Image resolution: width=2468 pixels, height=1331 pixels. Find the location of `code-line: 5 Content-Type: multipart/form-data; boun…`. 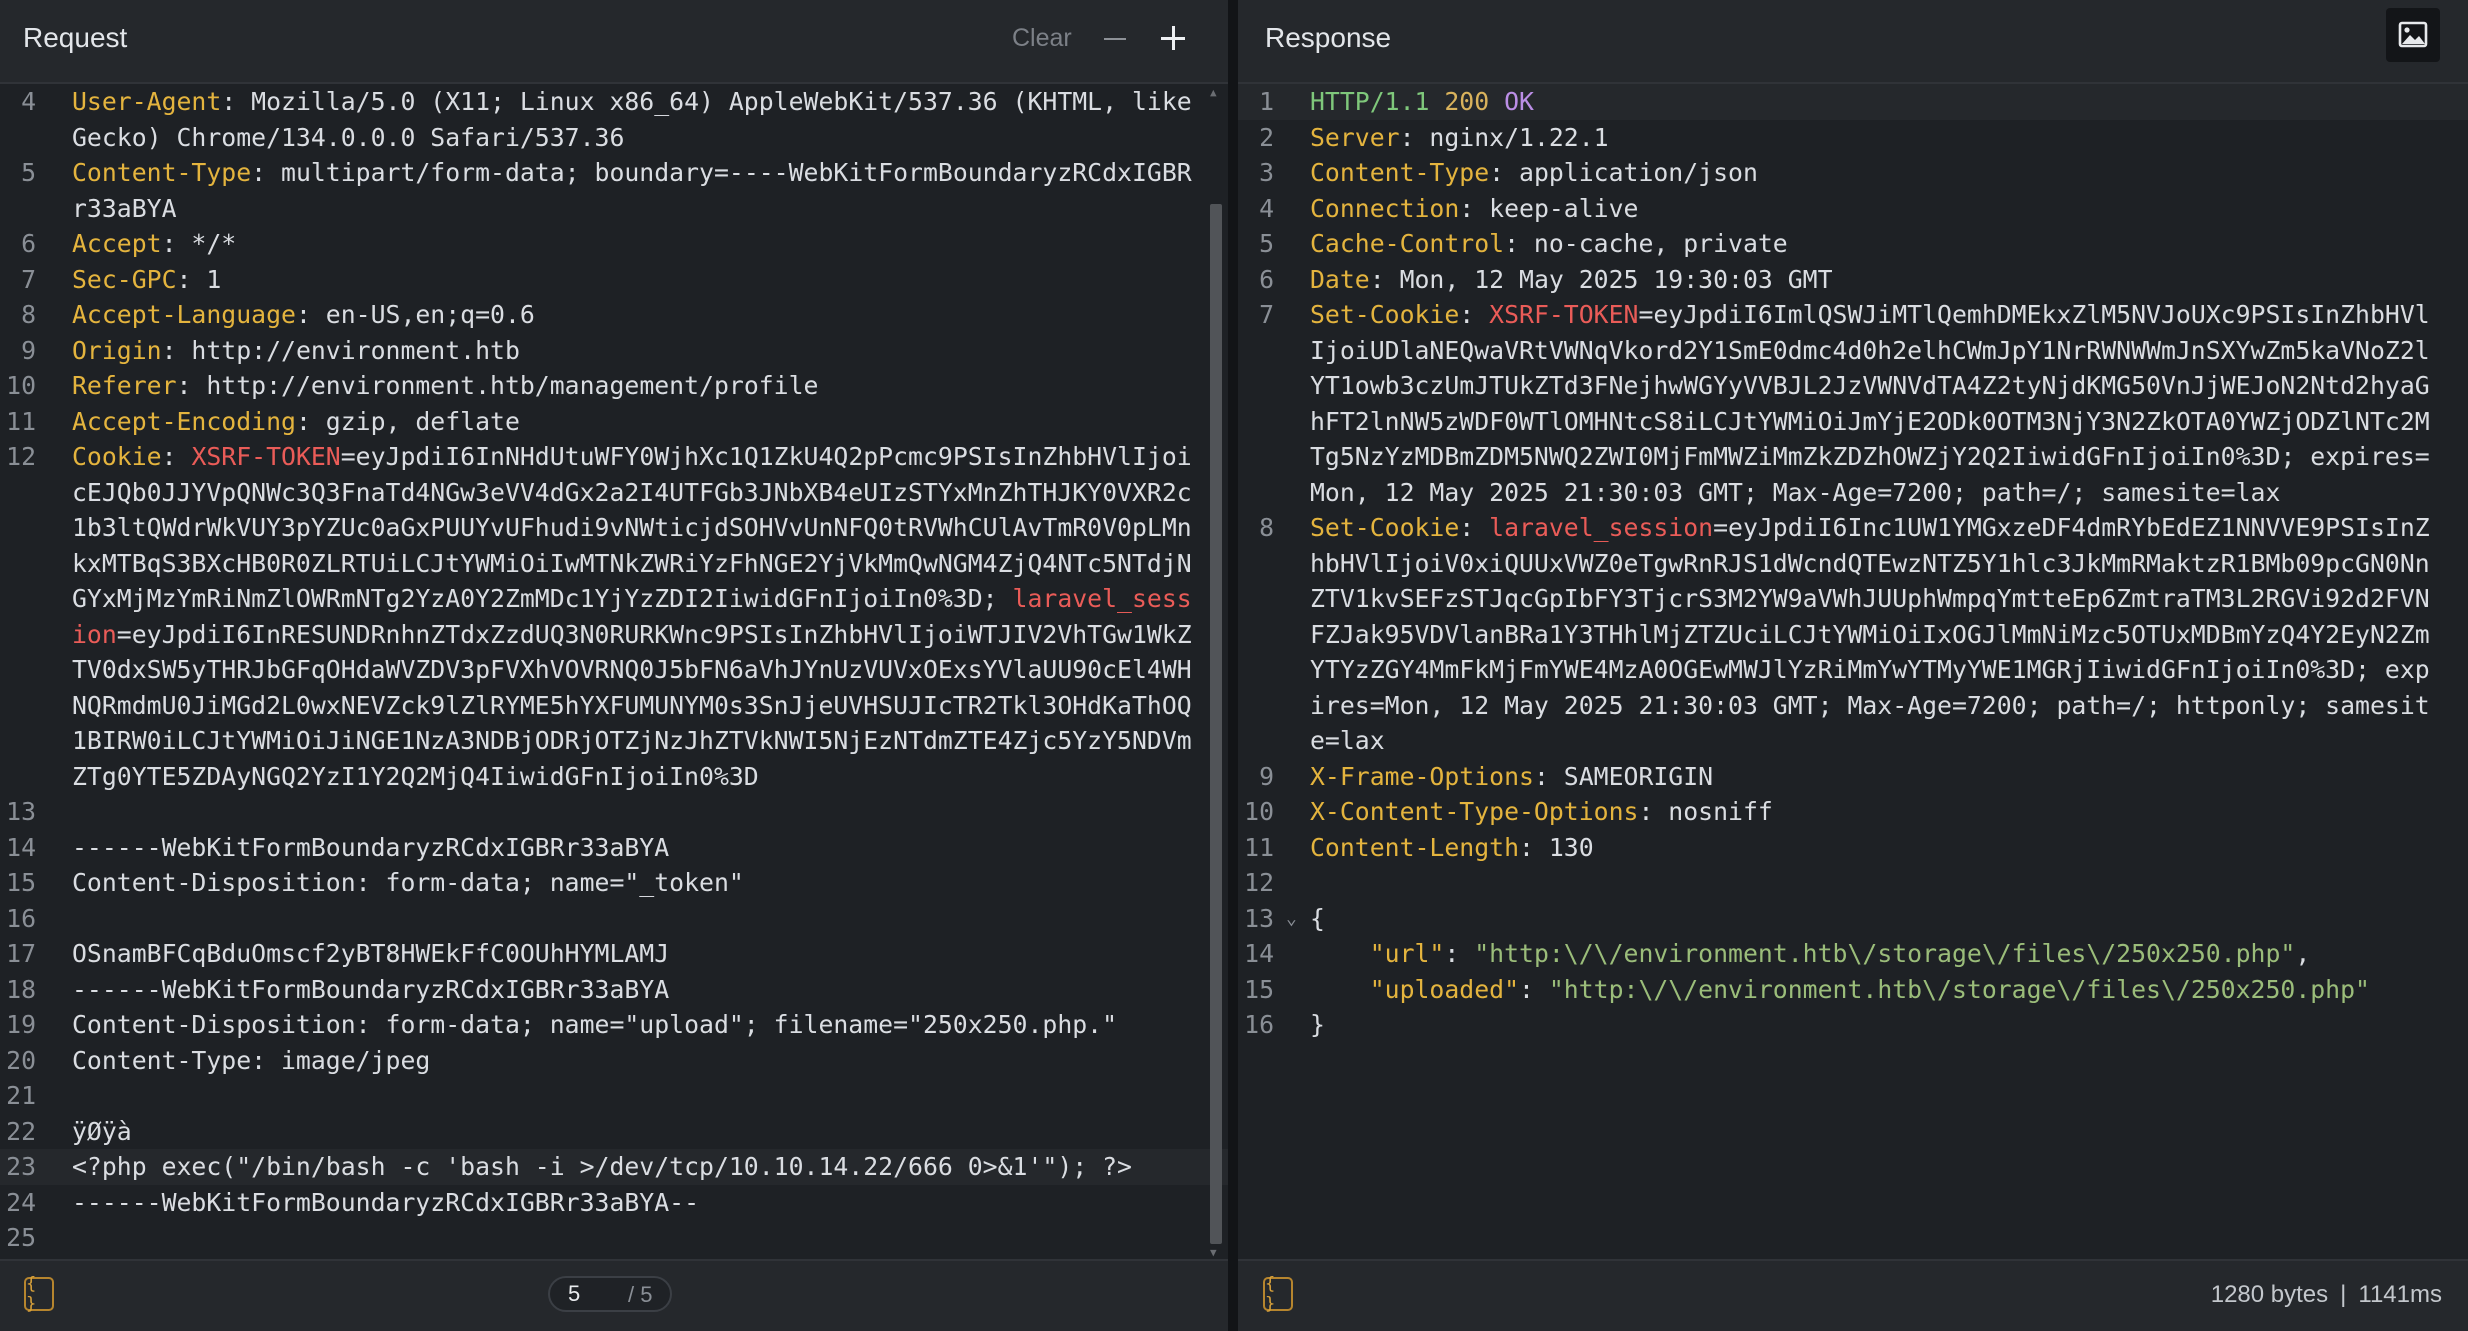

code-line: 5 Content-Type: multipart/form-data; boun… is located at coordinates (614, 190).